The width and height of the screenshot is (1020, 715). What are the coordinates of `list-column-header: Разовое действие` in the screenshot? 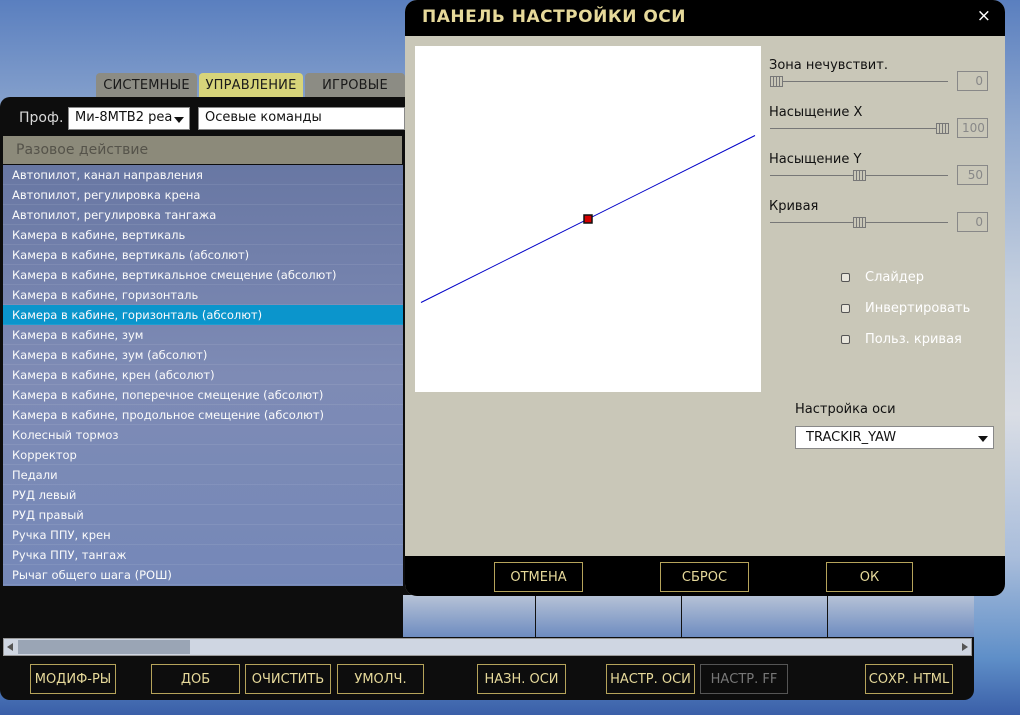 It's located at (202, 150).